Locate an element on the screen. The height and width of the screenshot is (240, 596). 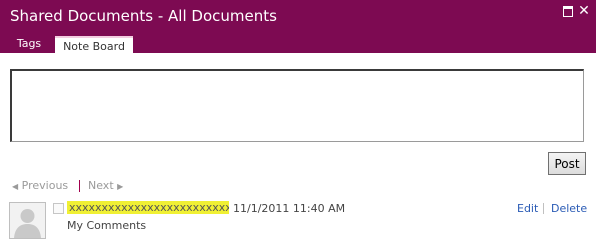
next-label: Next is located at coordinates (101, 185).